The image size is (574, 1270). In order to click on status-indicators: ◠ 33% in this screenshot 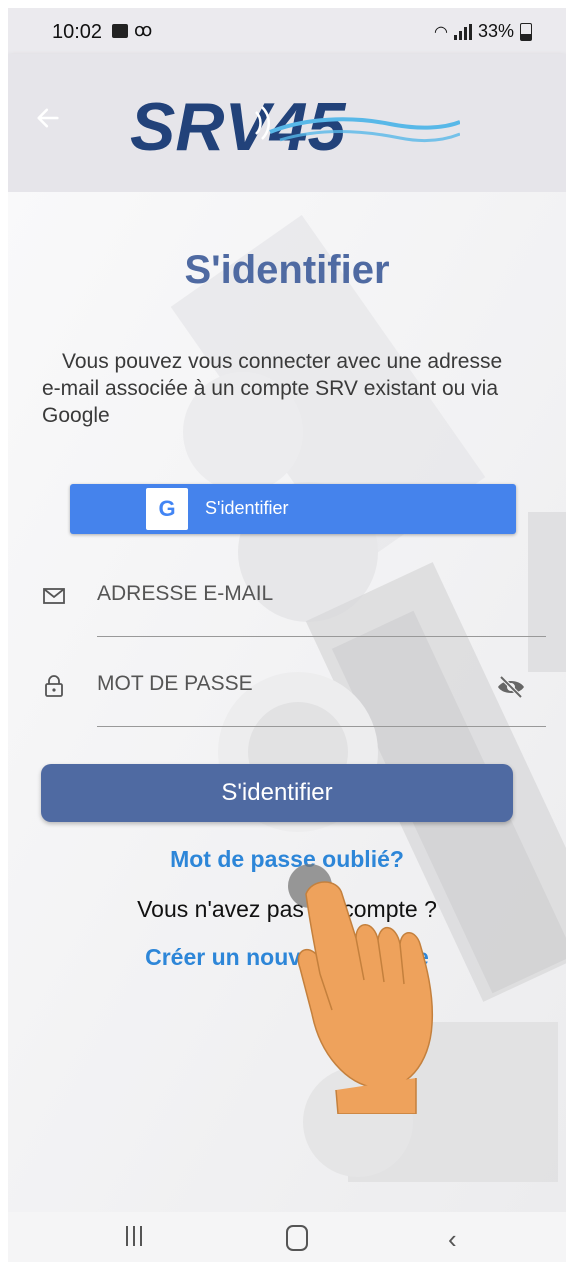, I will do `click(483, 31)`.